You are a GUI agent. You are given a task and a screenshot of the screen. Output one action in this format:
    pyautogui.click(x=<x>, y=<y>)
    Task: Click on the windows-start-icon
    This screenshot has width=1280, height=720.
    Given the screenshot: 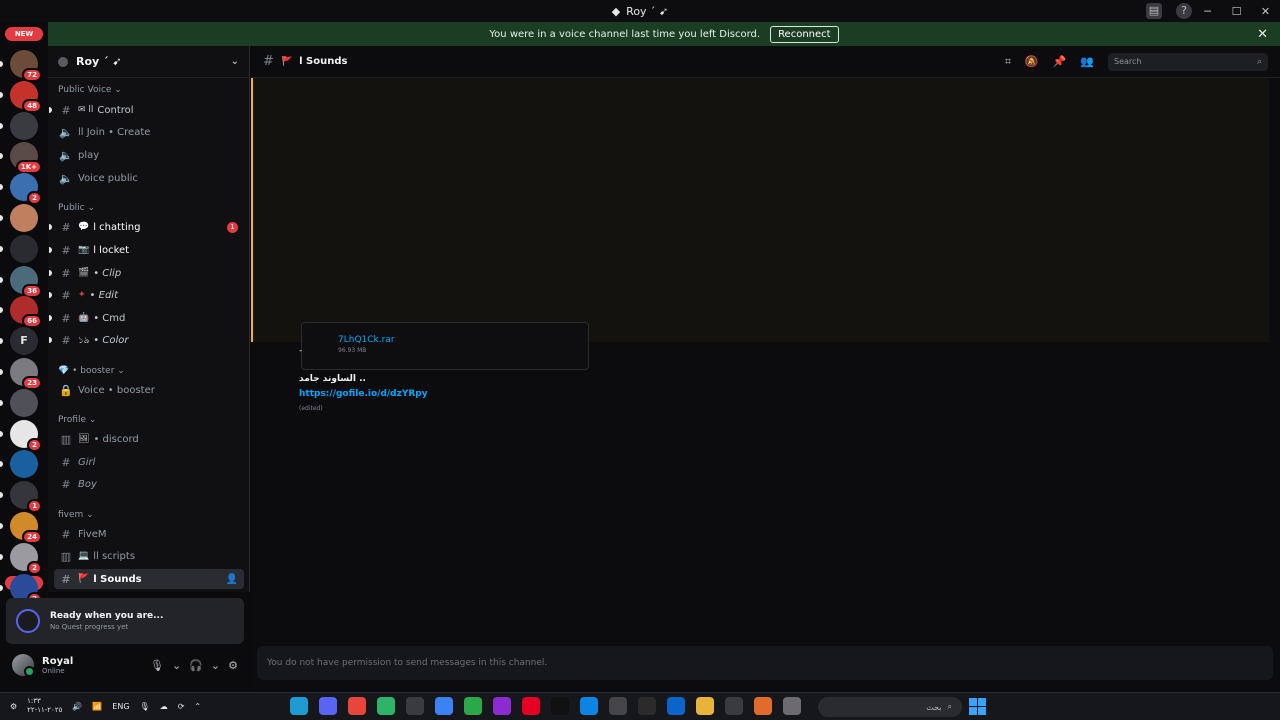 What is the action you would take?
    pyautogui.click(x=977, y=706)
    